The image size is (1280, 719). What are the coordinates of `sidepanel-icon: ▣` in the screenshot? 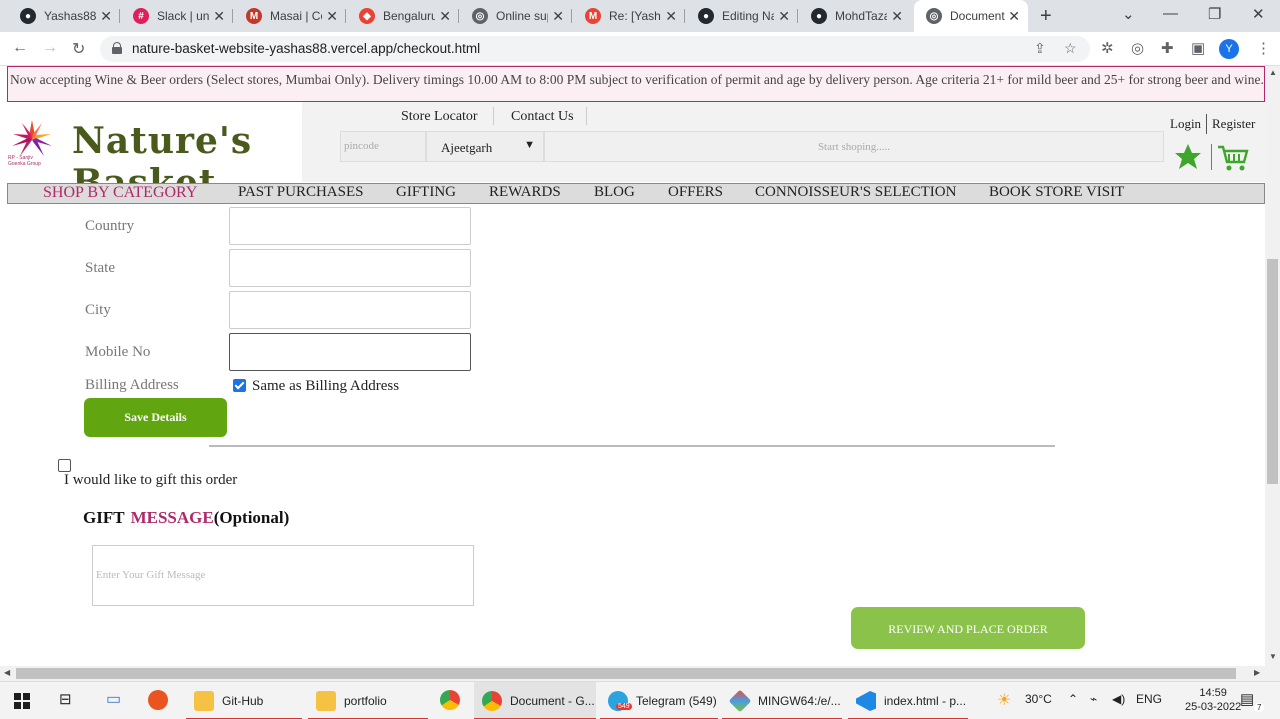 It's located at (1198, 48).